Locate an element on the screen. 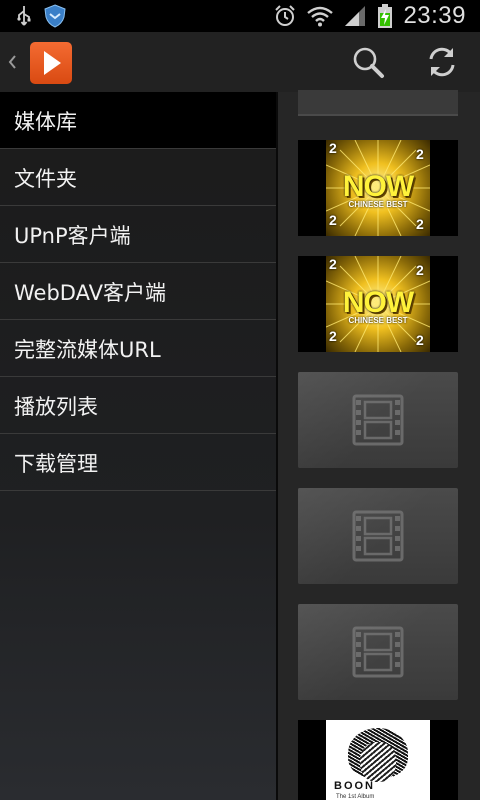  signal-icon is located at coordinates (355, 16).